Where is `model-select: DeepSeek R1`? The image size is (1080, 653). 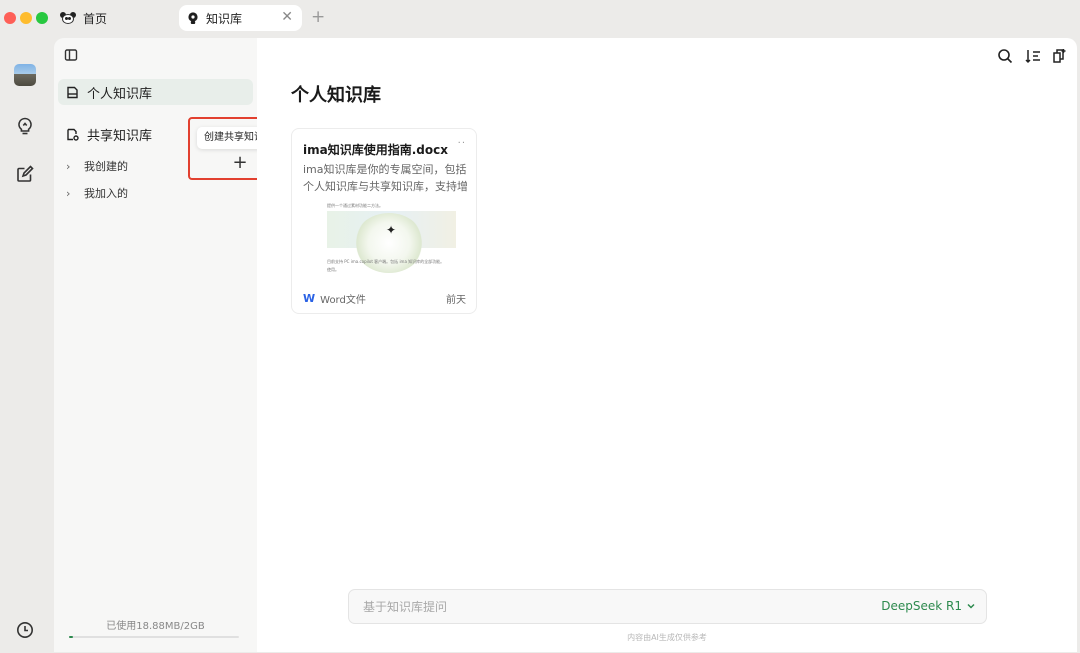
model-select: DeepSeek R1 is located at coordinates (928, 606).